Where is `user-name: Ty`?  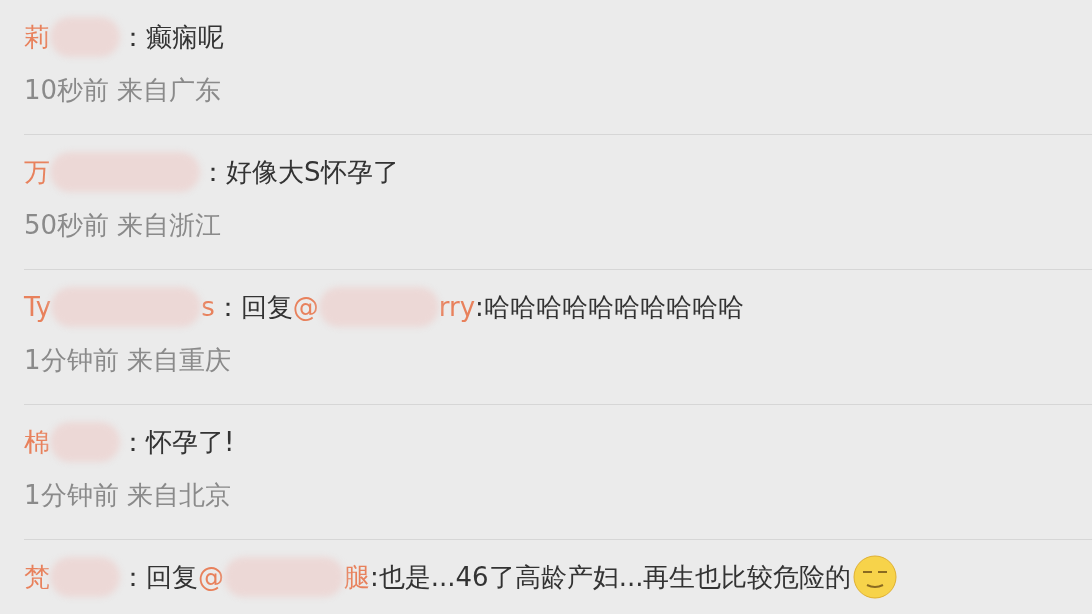 user-name: Ty is located at coordinates (38, 307).